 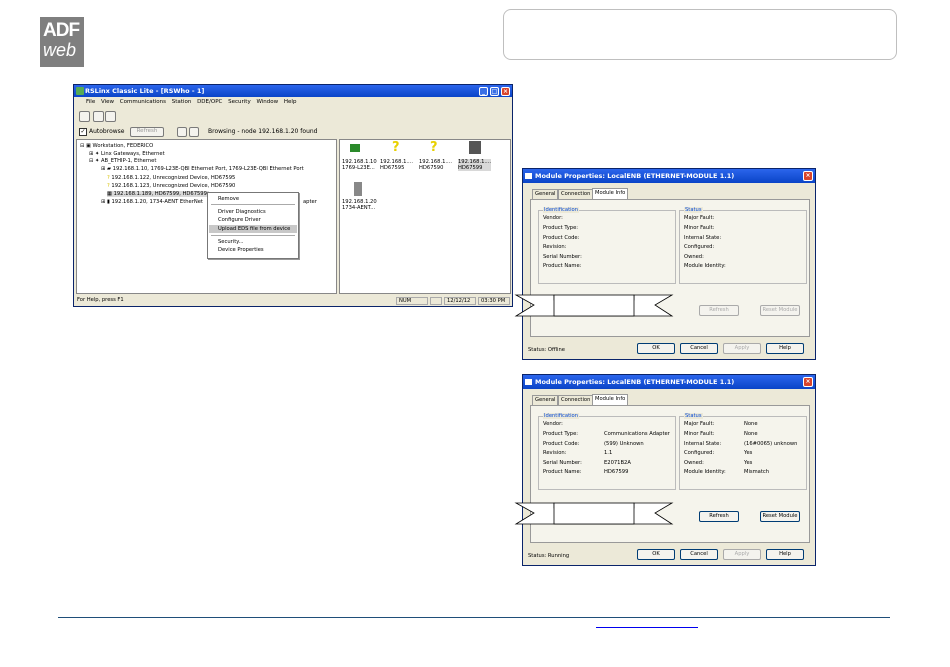 What do you see at coordinates (127, 154) in the screenshot?
I see `tree-item: ⊞ ✦ Linx Gateways, Ethernet` at bounding box center [127, 154].